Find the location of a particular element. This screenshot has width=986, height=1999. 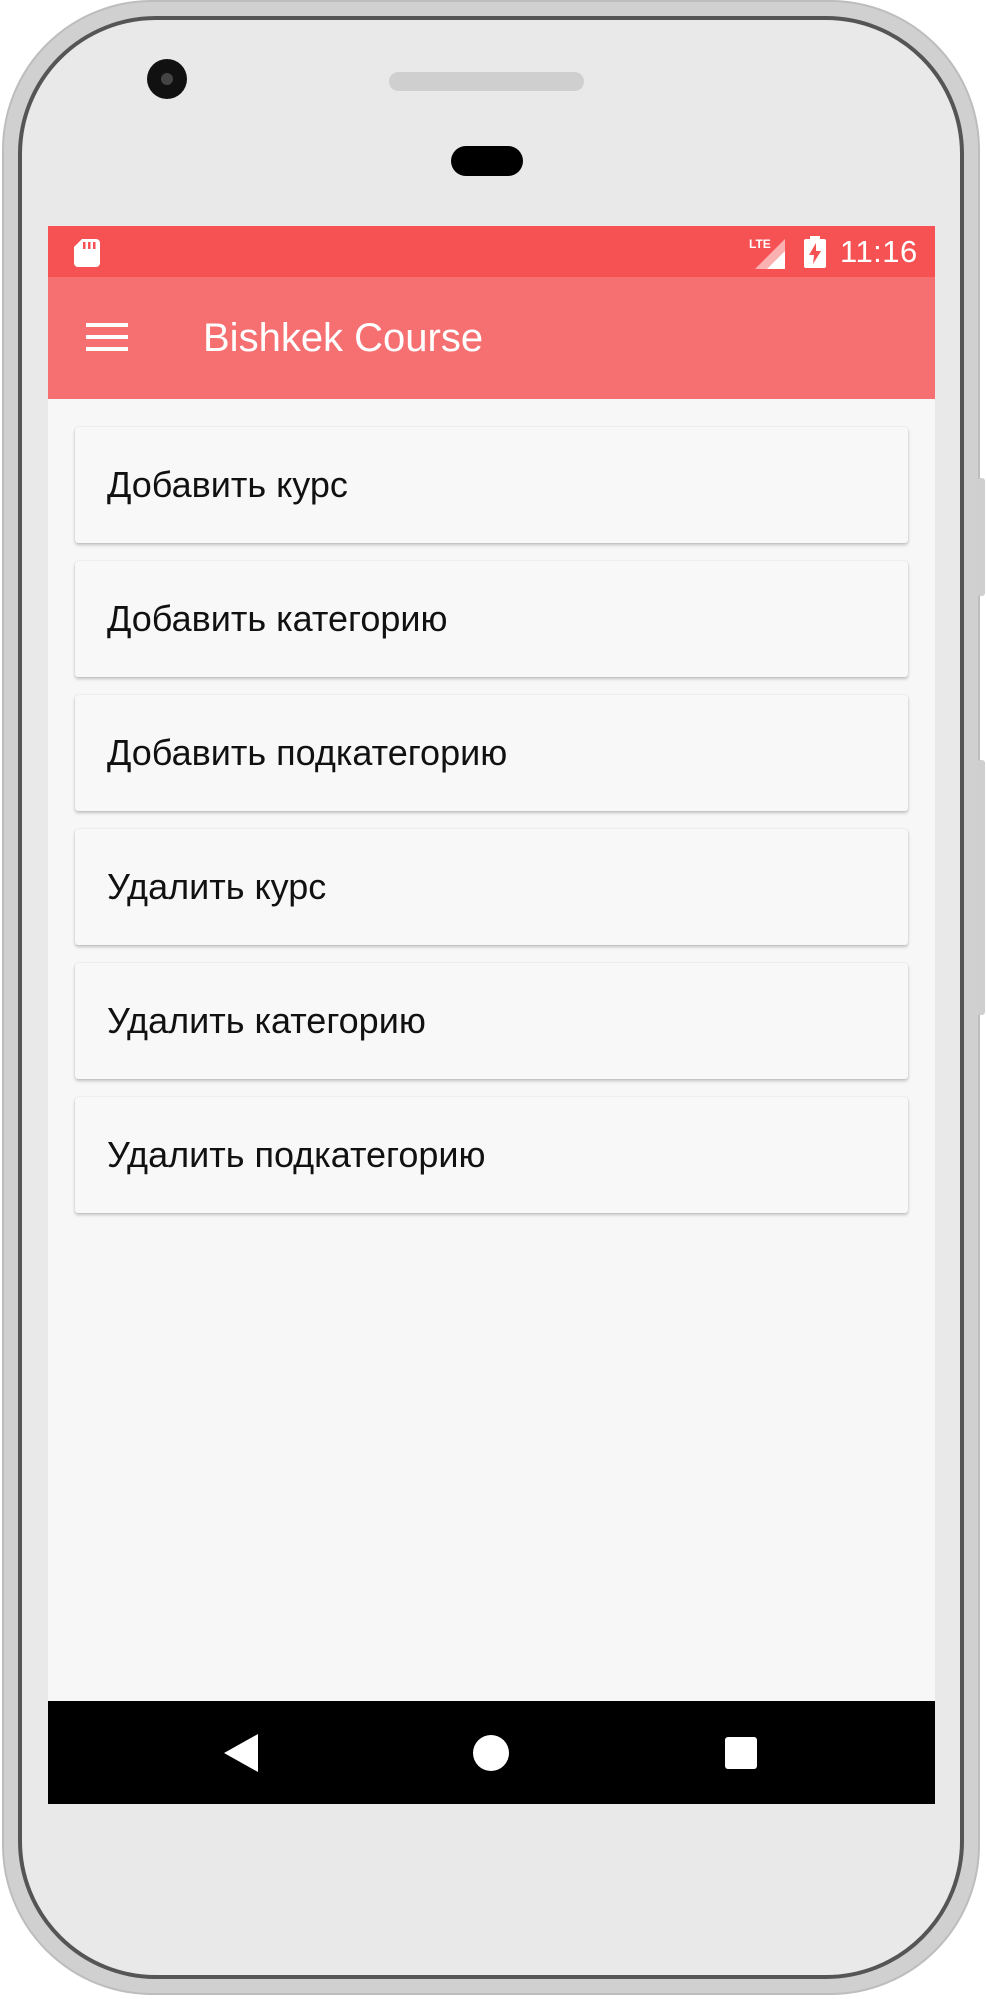

home-icon is located at coordinates (491, 1753).